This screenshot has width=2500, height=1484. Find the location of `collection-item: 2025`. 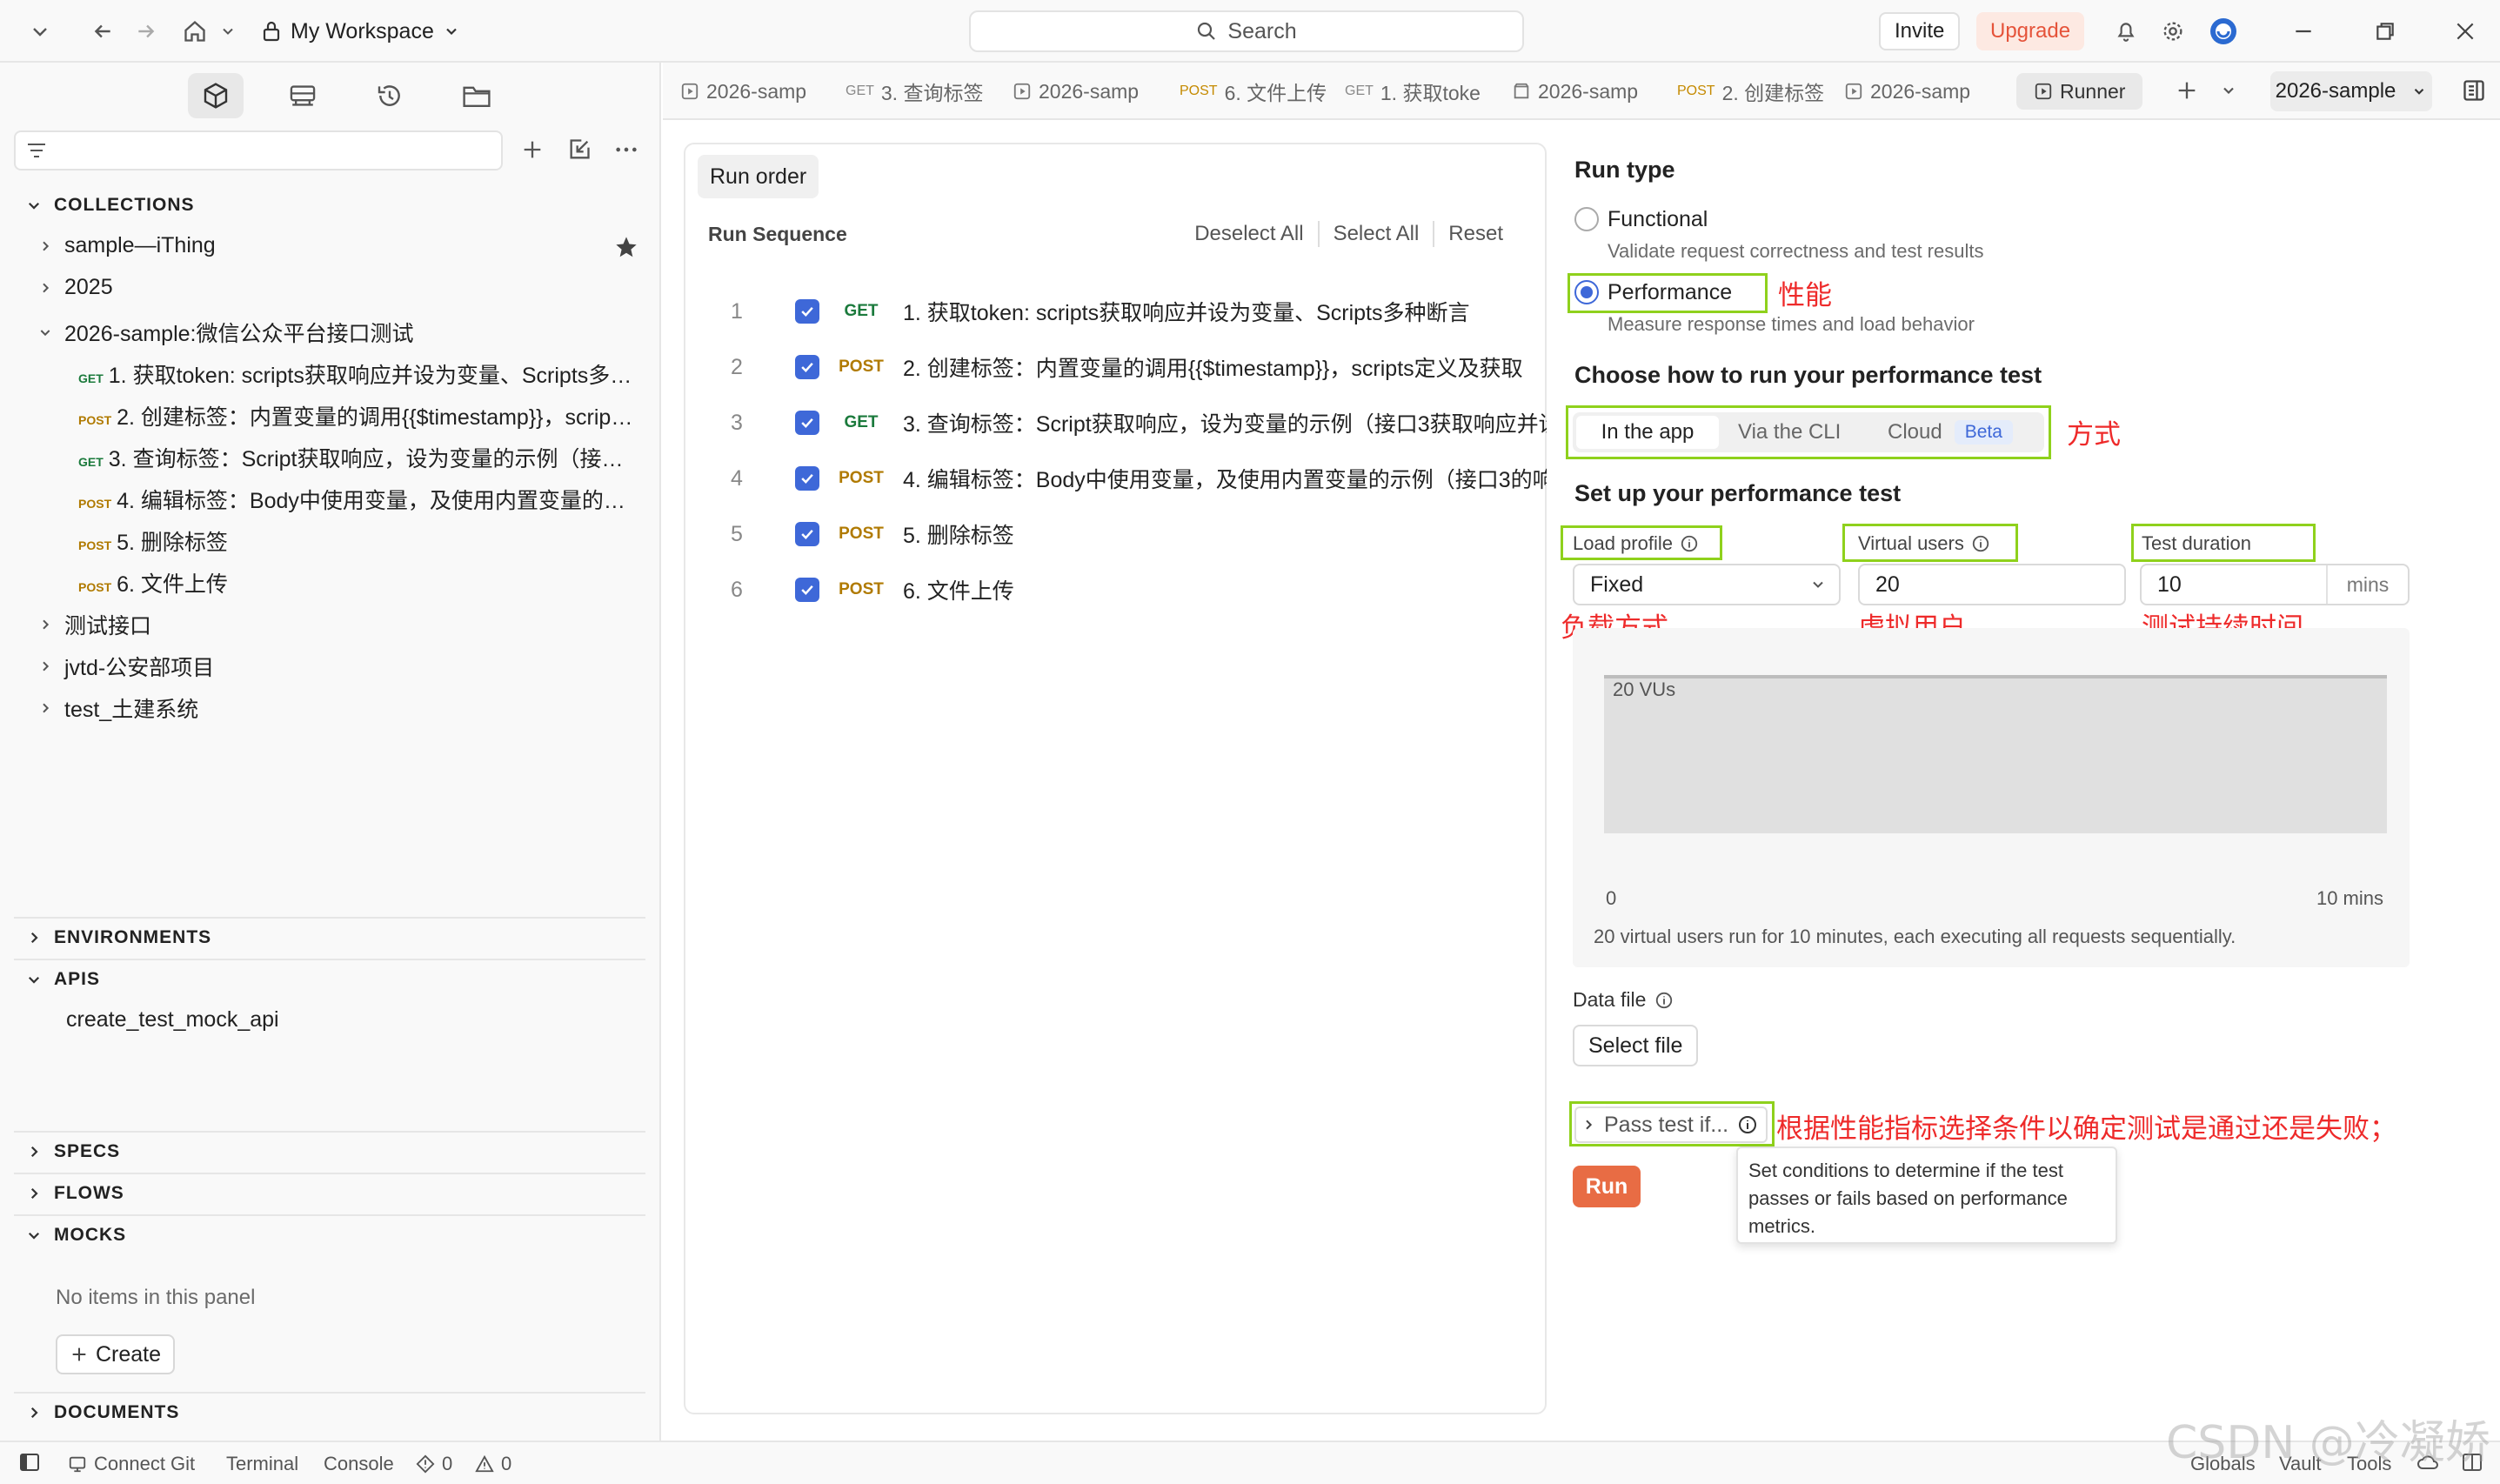

collection-item: 2025 is located at coordinates (75, 287).